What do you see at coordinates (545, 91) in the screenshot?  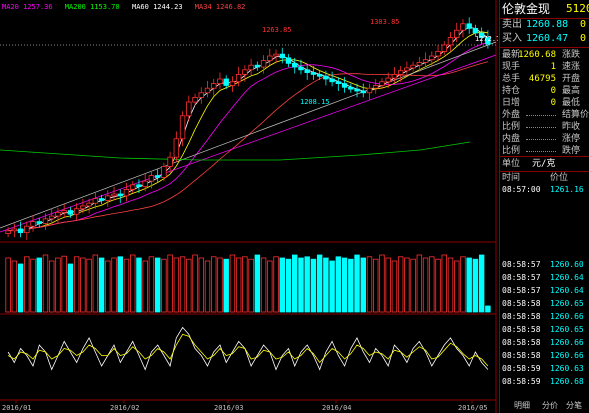 I see `quote-row: 持仓 0 最高` at bounding box center [545, 91].